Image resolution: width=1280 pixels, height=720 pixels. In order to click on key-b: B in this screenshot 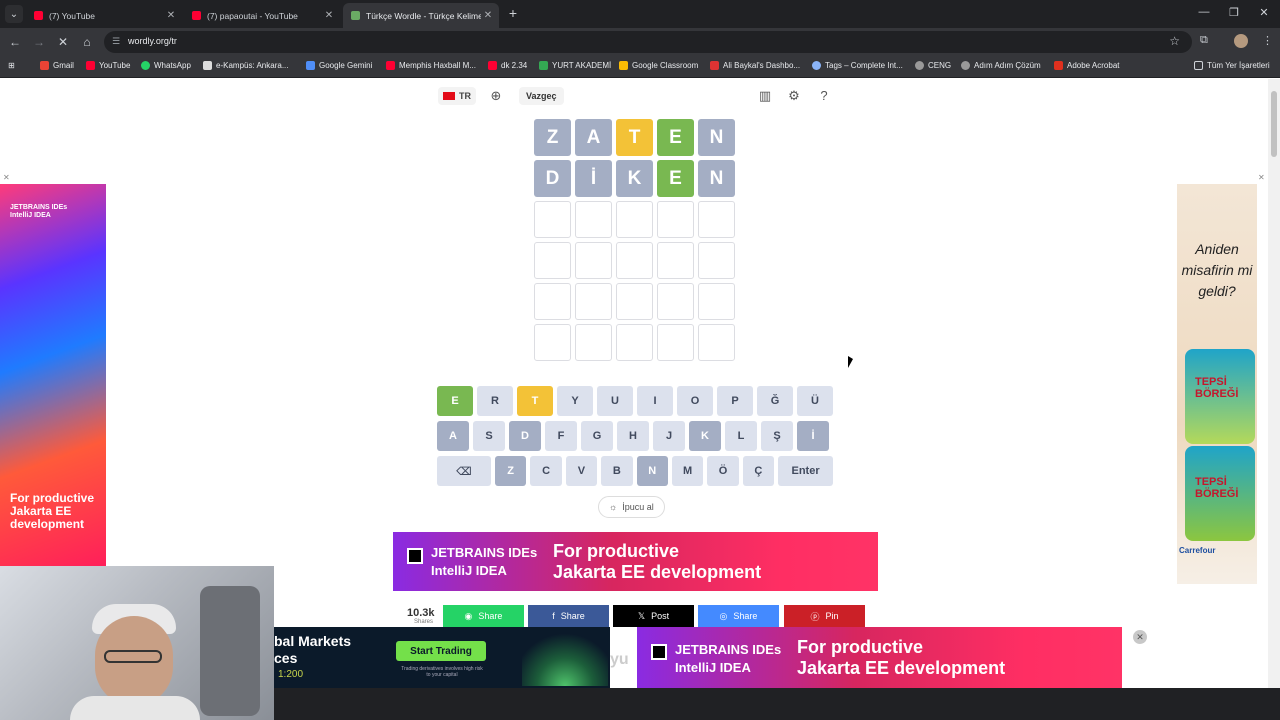, I will do `click(617, 471)`.